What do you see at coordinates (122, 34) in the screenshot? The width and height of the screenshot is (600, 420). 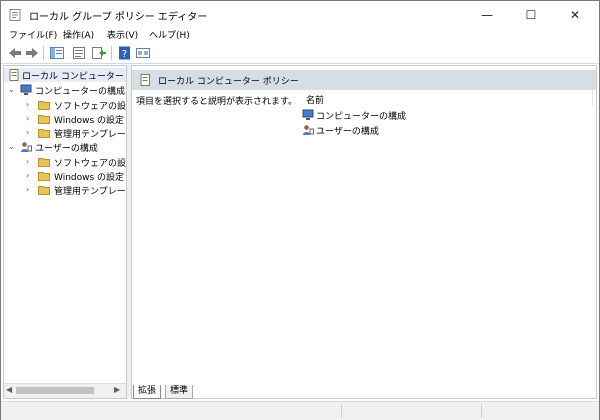 I see `menu-view: 表示(V)` at bounding box center [122, 34].